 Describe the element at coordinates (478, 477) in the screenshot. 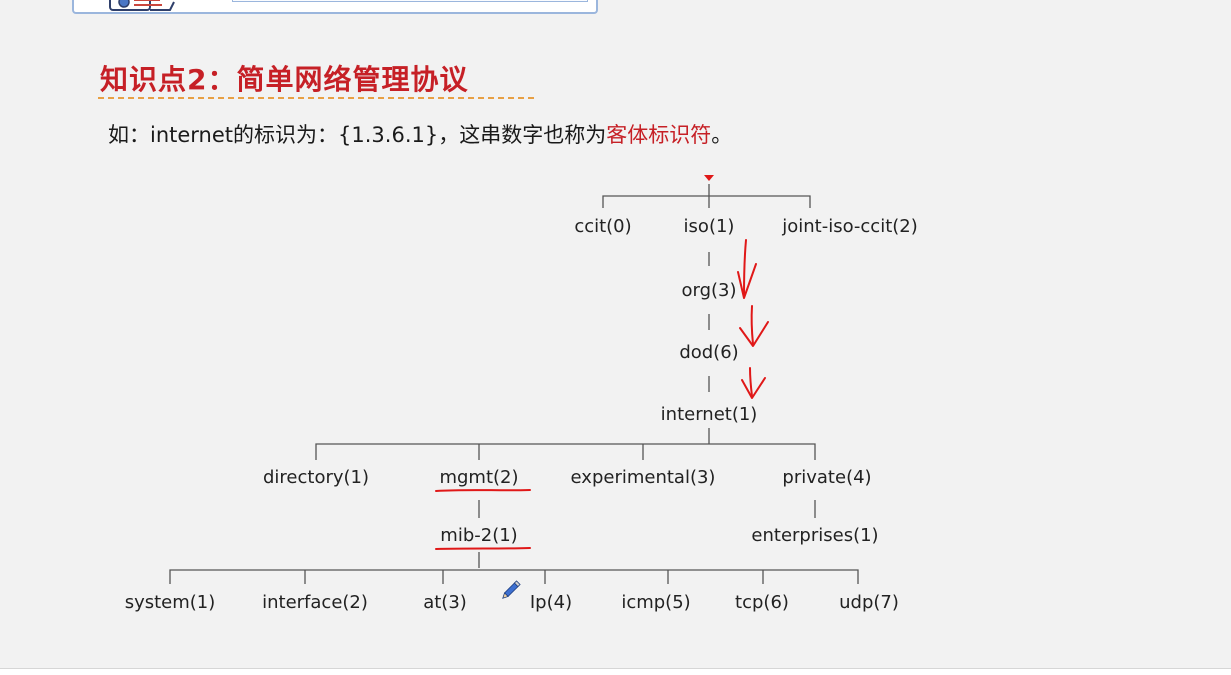

I see `node-mgmt: mgmt(2)` at that location.